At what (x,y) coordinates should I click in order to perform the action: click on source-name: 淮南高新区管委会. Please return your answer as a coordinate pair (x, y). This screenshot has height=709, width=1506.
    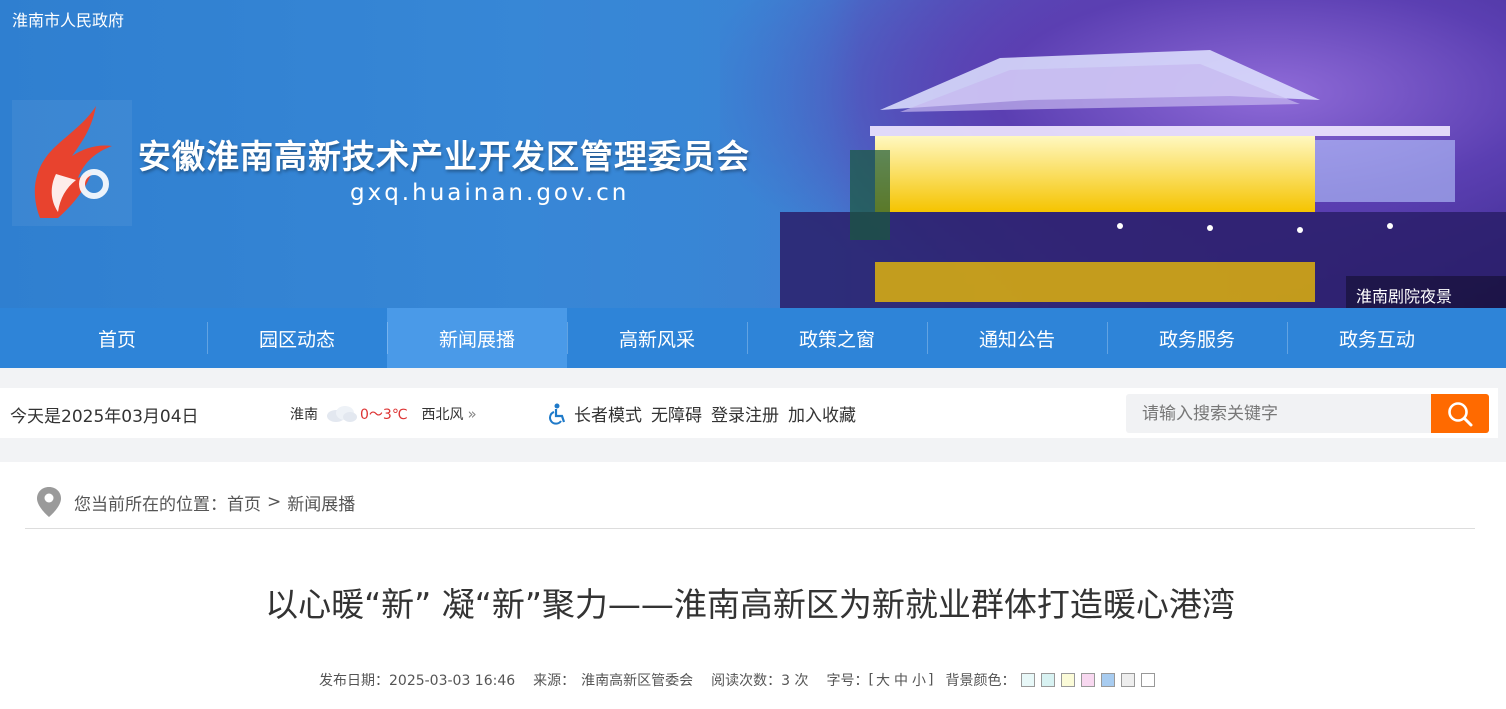
    Looking at the image, I should click on (637, 681).